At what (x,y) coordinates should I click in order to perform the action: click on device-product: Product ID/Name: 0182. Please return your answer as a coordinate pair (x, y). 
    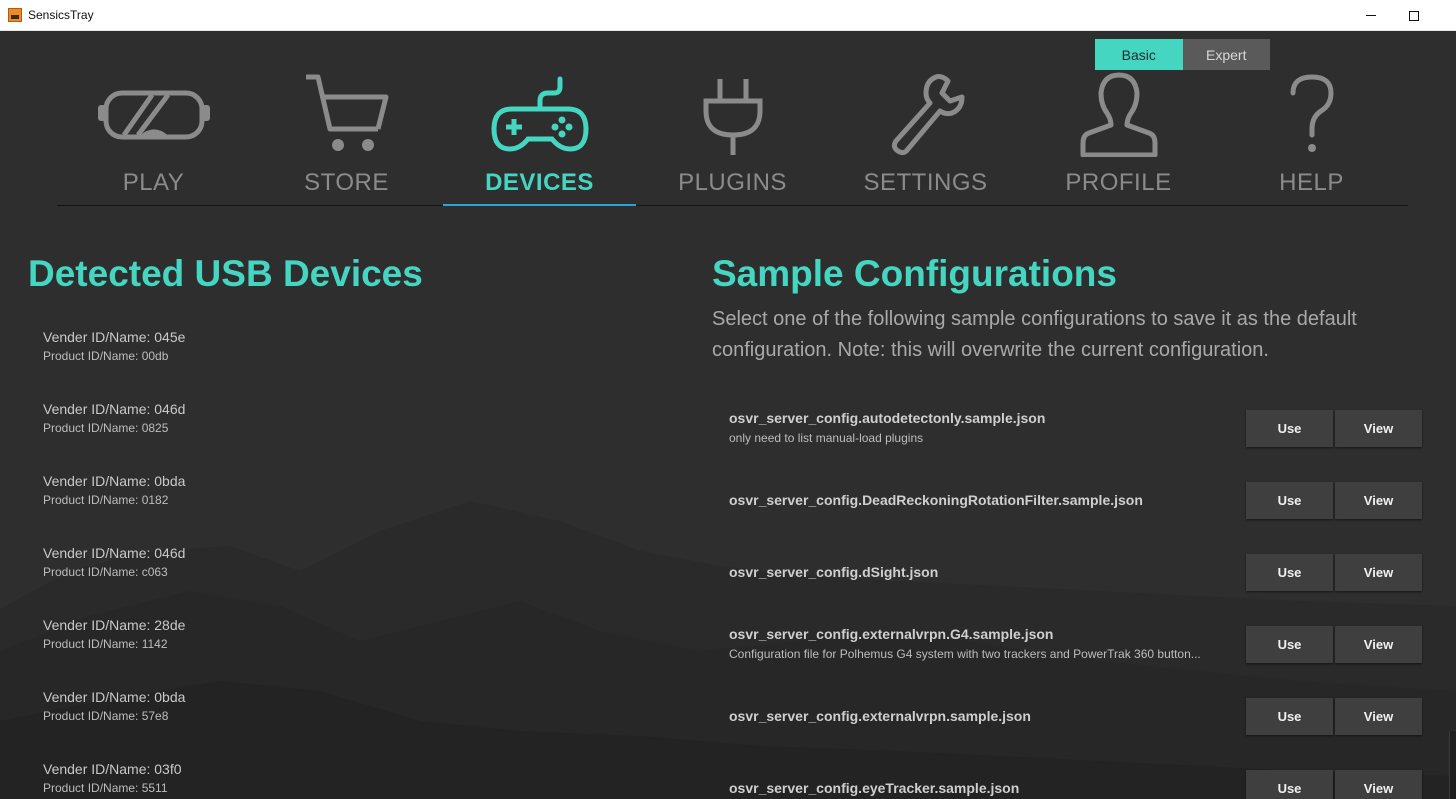
    Looking at the image, I should click on (106, 500).